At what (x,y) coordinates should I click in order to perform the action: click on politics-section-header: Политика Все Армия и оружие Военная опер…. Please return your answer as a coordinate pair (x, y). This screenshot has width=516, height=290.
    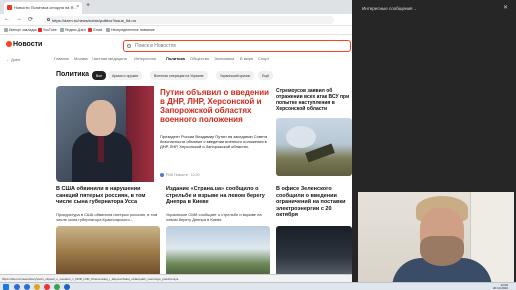
    Looking at the image, I should click on (204, 76).